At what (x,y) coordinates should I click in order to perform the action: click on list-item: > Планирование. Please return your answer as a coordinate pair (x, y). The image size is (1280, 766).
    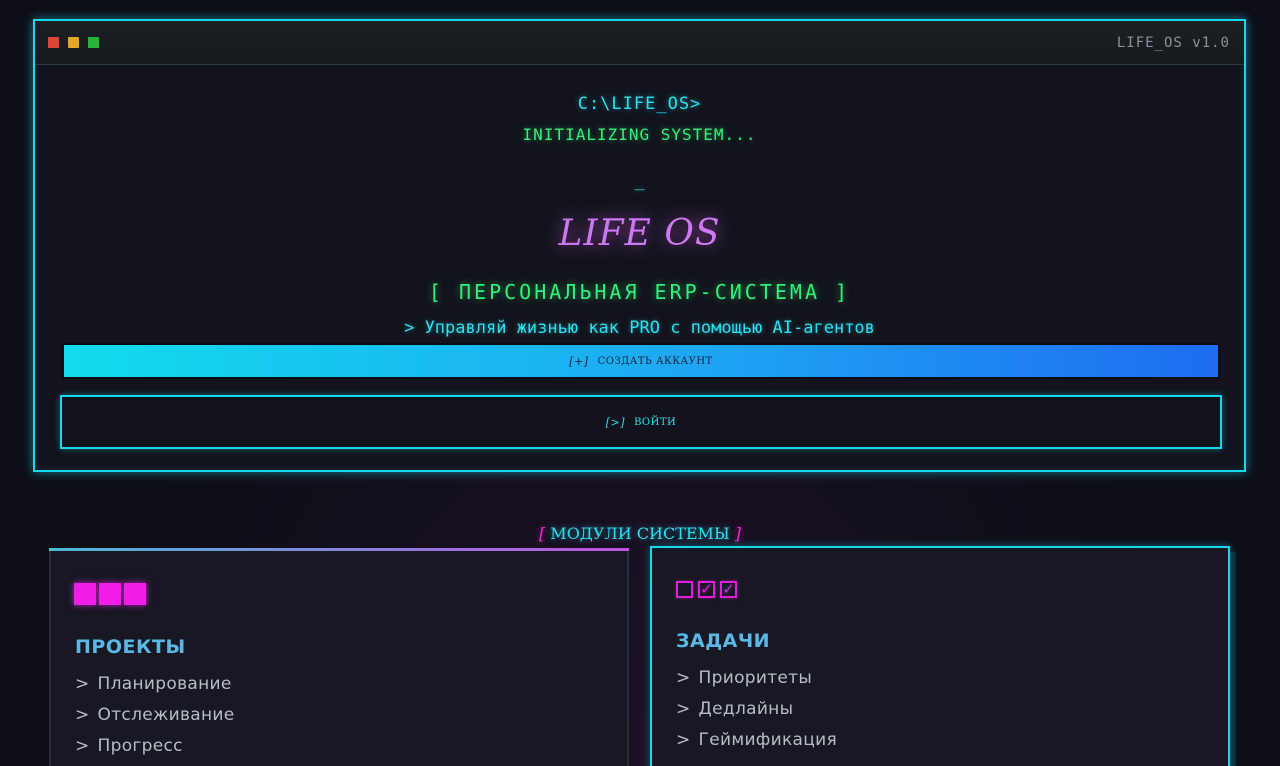
    Looking at the image, I should click on (153, 684).